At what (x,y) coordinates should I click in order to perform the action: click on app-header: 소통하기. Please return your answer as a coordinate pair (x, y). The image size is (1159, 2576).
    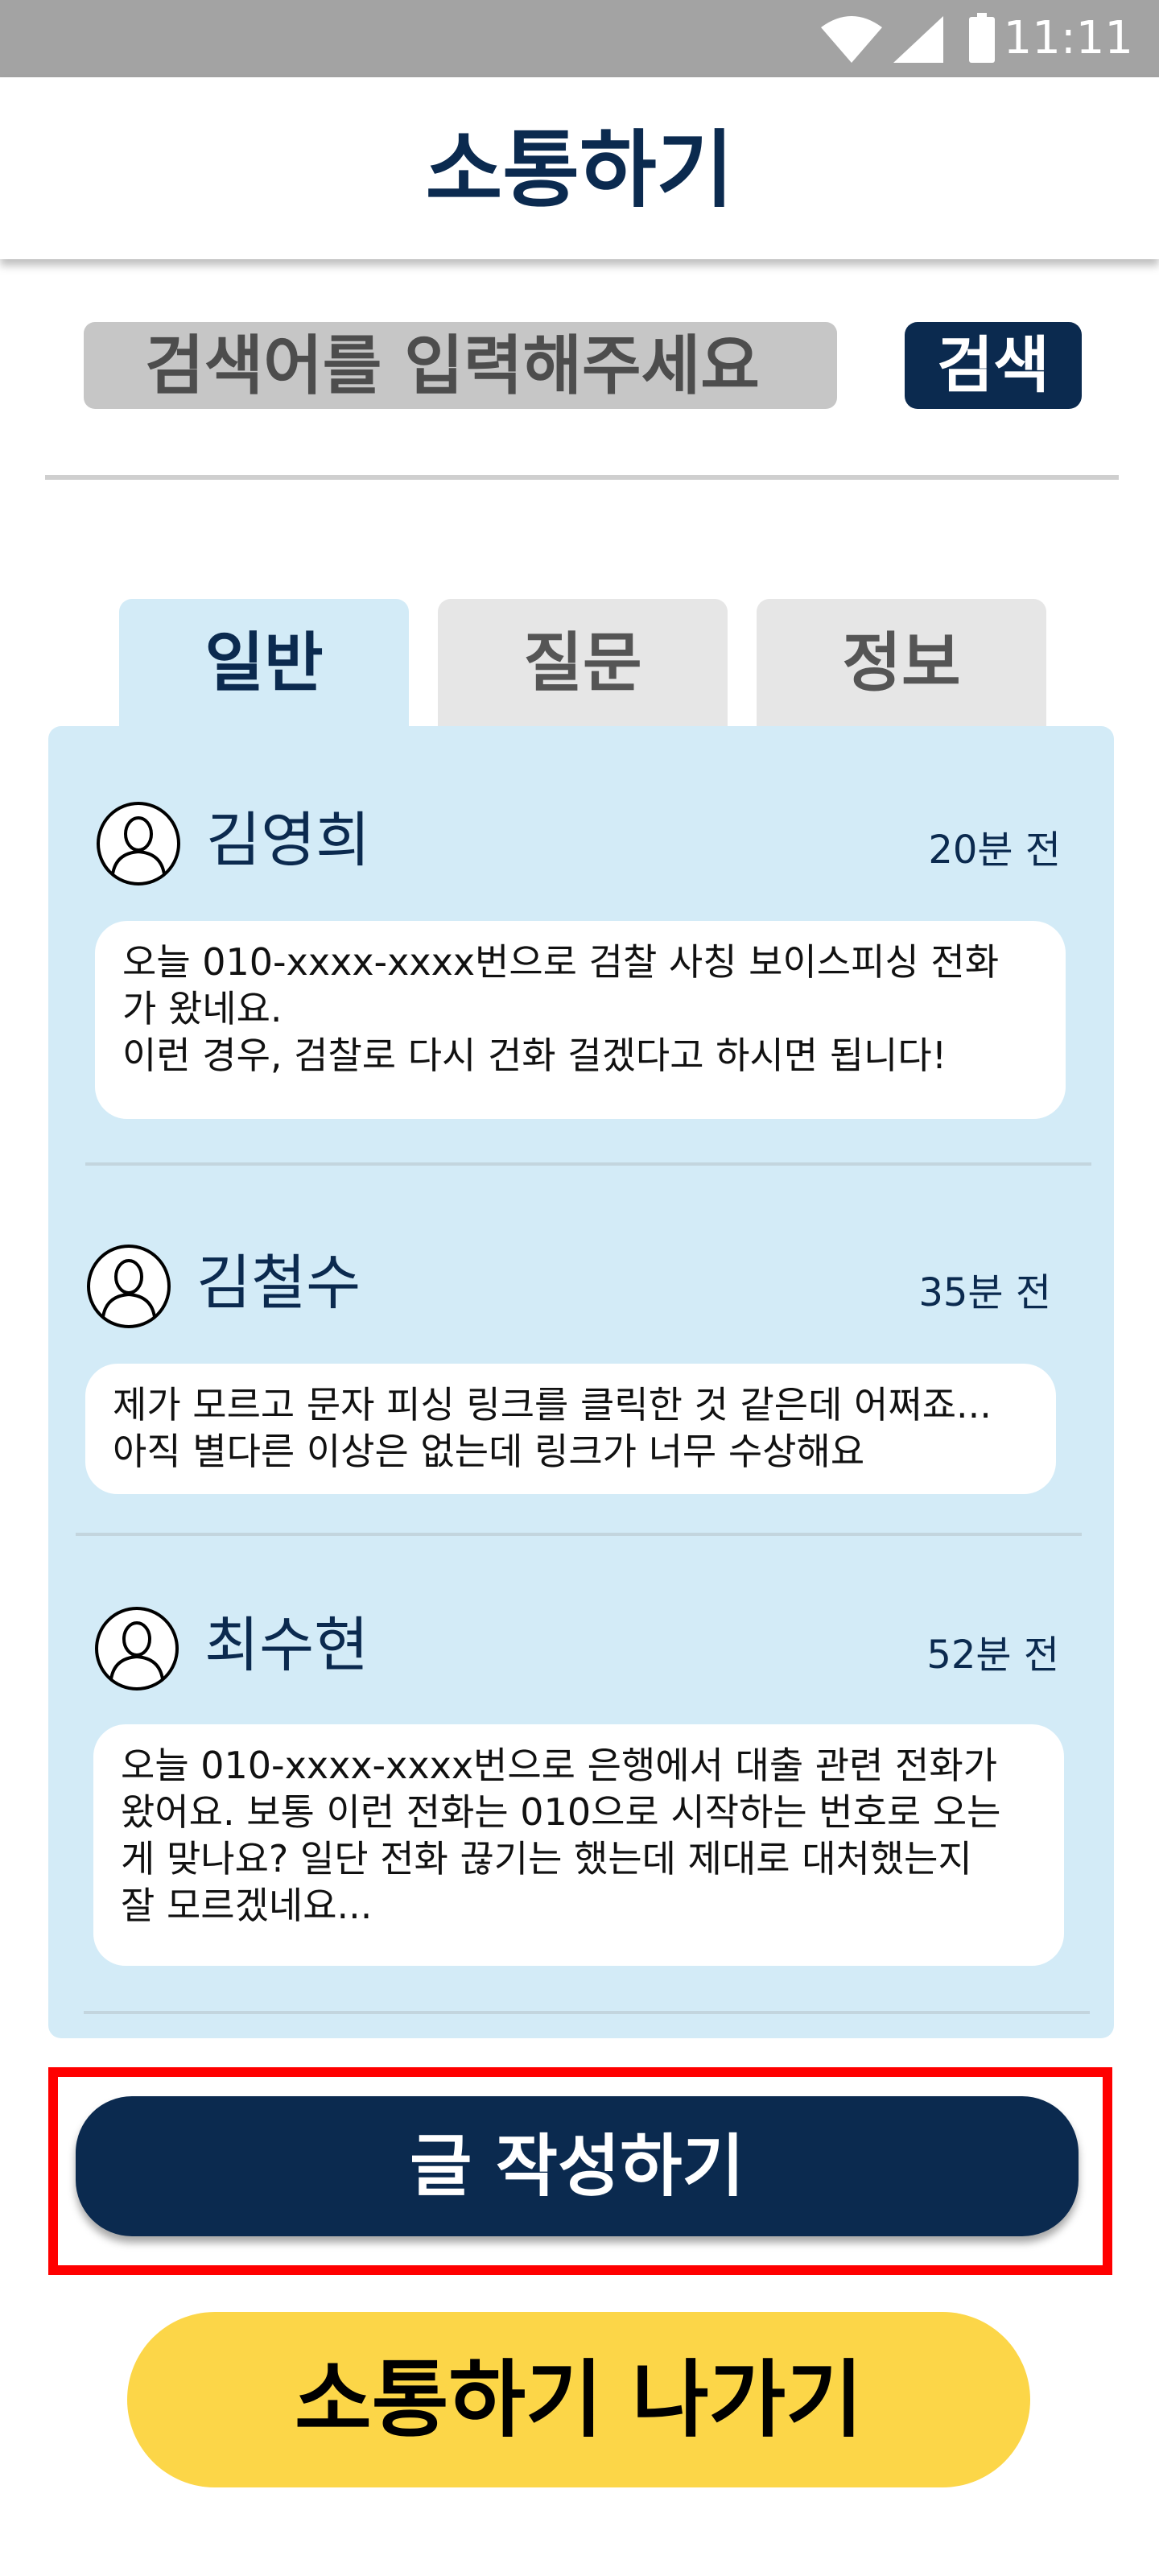
    Looking at the image, I should click on (579, 168).